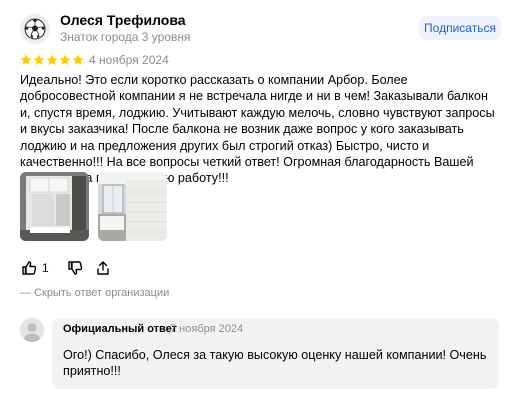 This screenshot has height=408, width=523. Describe the element at coordinates (123, 20) in the screenshot. I see `author-name: Олеся Трефилова` at that location.